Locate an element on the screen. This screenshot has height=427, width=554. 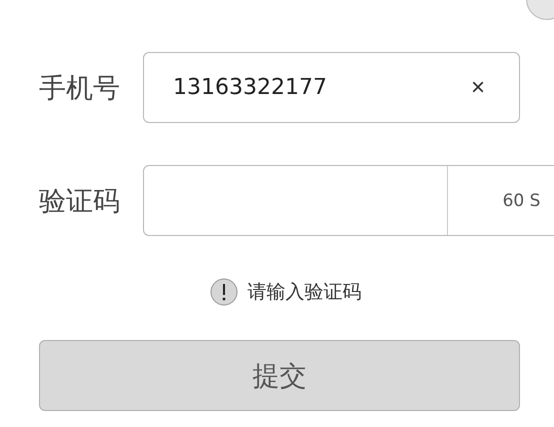
clear-button: × is located at coordinates (477, 88).